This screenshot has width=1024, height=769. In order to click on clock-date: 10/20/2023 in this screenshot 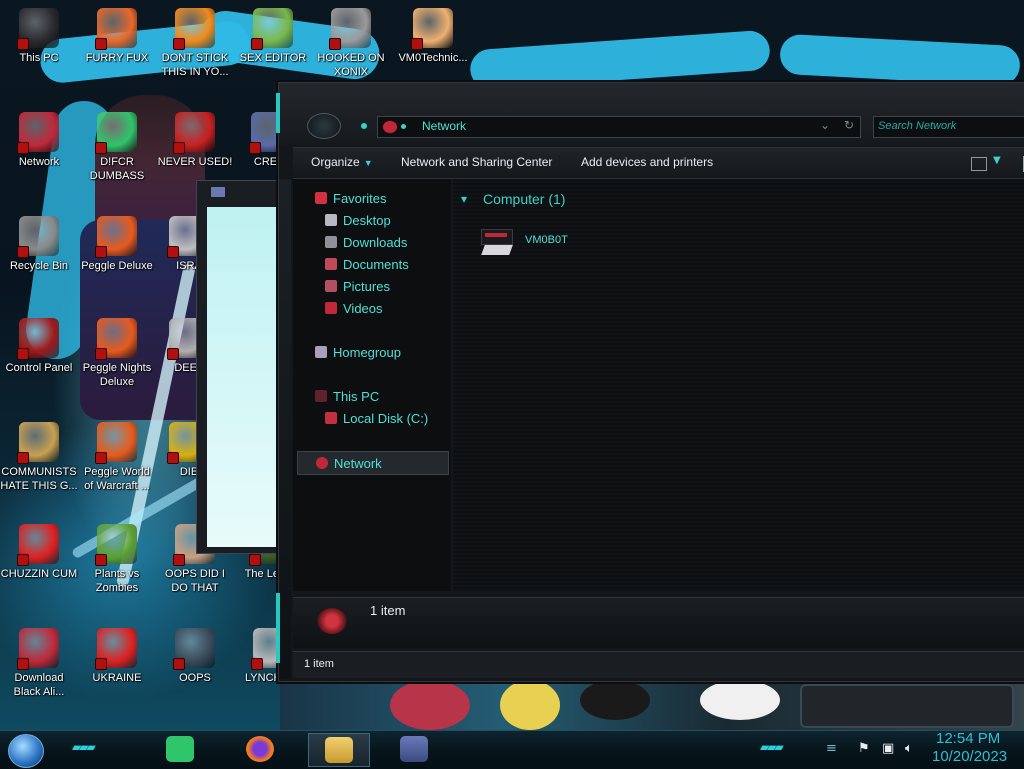, I will do `click(969, 756)`.